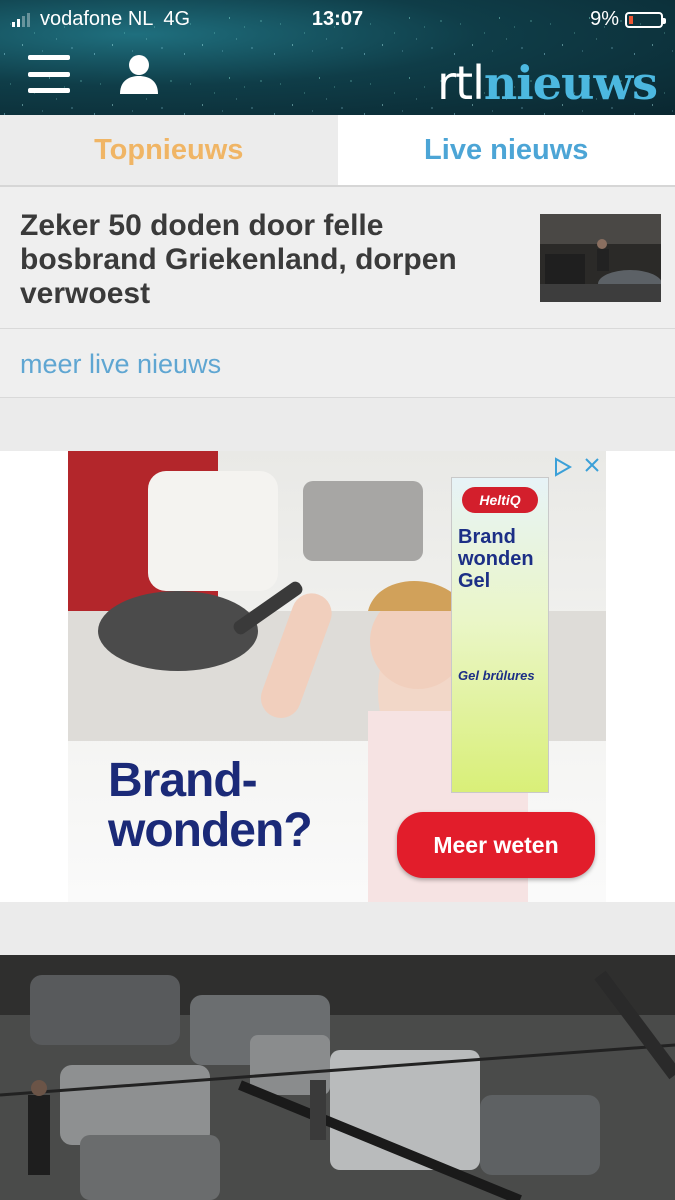 The image size is (675, 1200). I want to click on ad-headline: Brand- wonden?, so click(210, 805).